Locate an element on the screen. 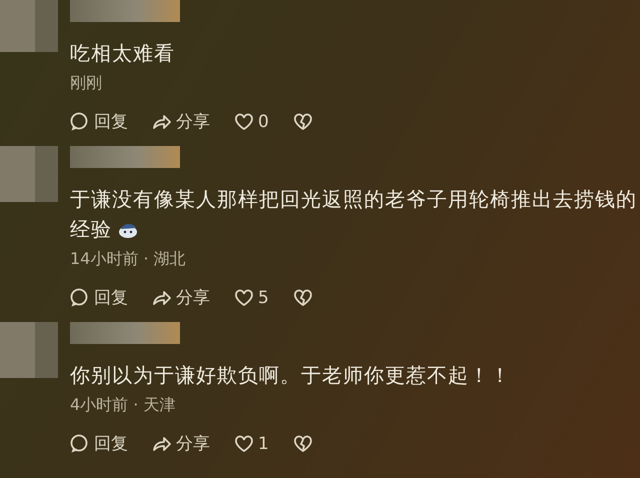 Image resolution: width=640 pixels, height=478 pixels. comment-text: 你别以为于谦好欺负啊。于老师你更惹不起！！ is located at coordinates (291, 375).